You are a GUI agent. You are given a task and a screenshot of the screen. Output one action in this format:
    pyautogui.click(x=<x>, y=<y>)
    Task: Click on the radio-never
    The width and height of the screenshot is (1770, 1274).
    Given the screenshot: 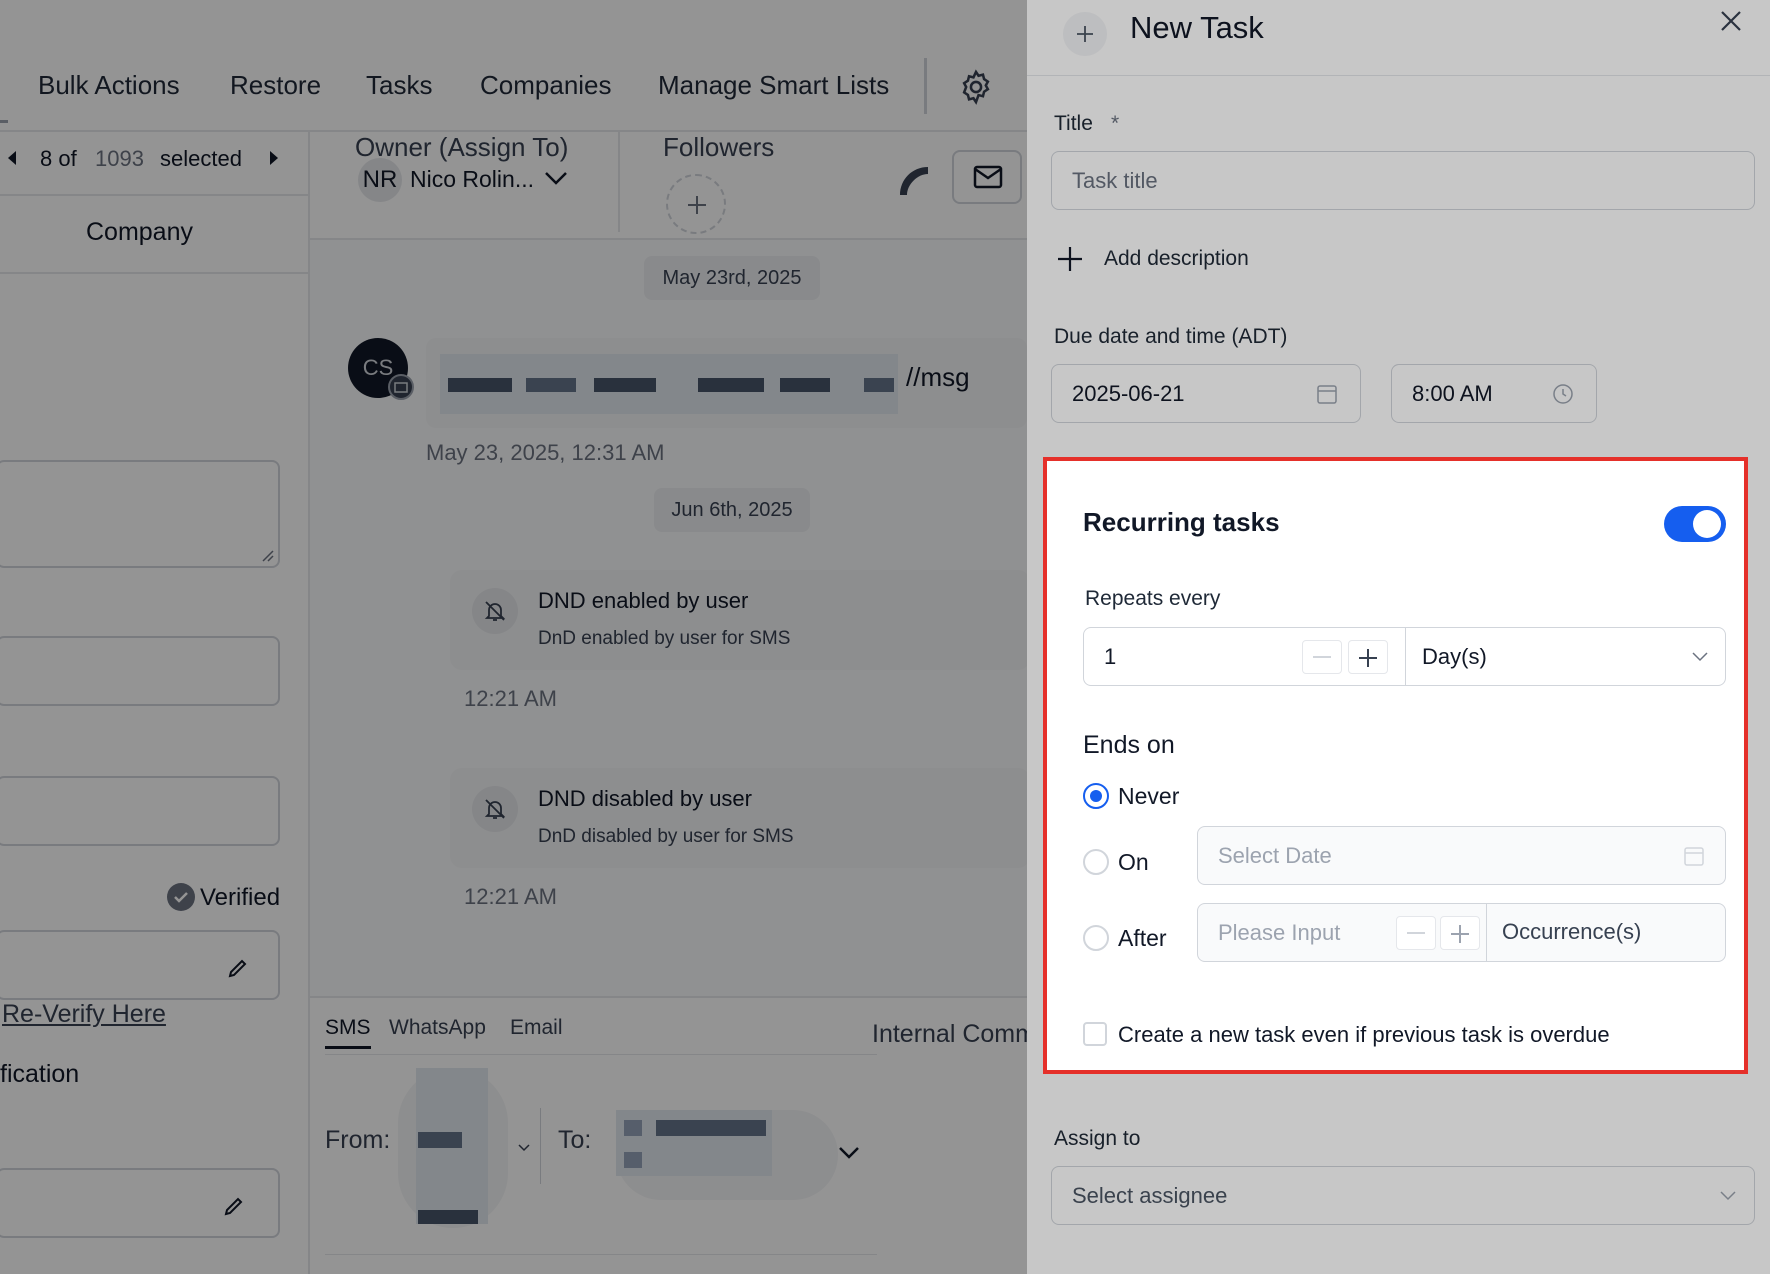 What is the action you would take?
    pyautogui.click(x=1096, y=796)
    